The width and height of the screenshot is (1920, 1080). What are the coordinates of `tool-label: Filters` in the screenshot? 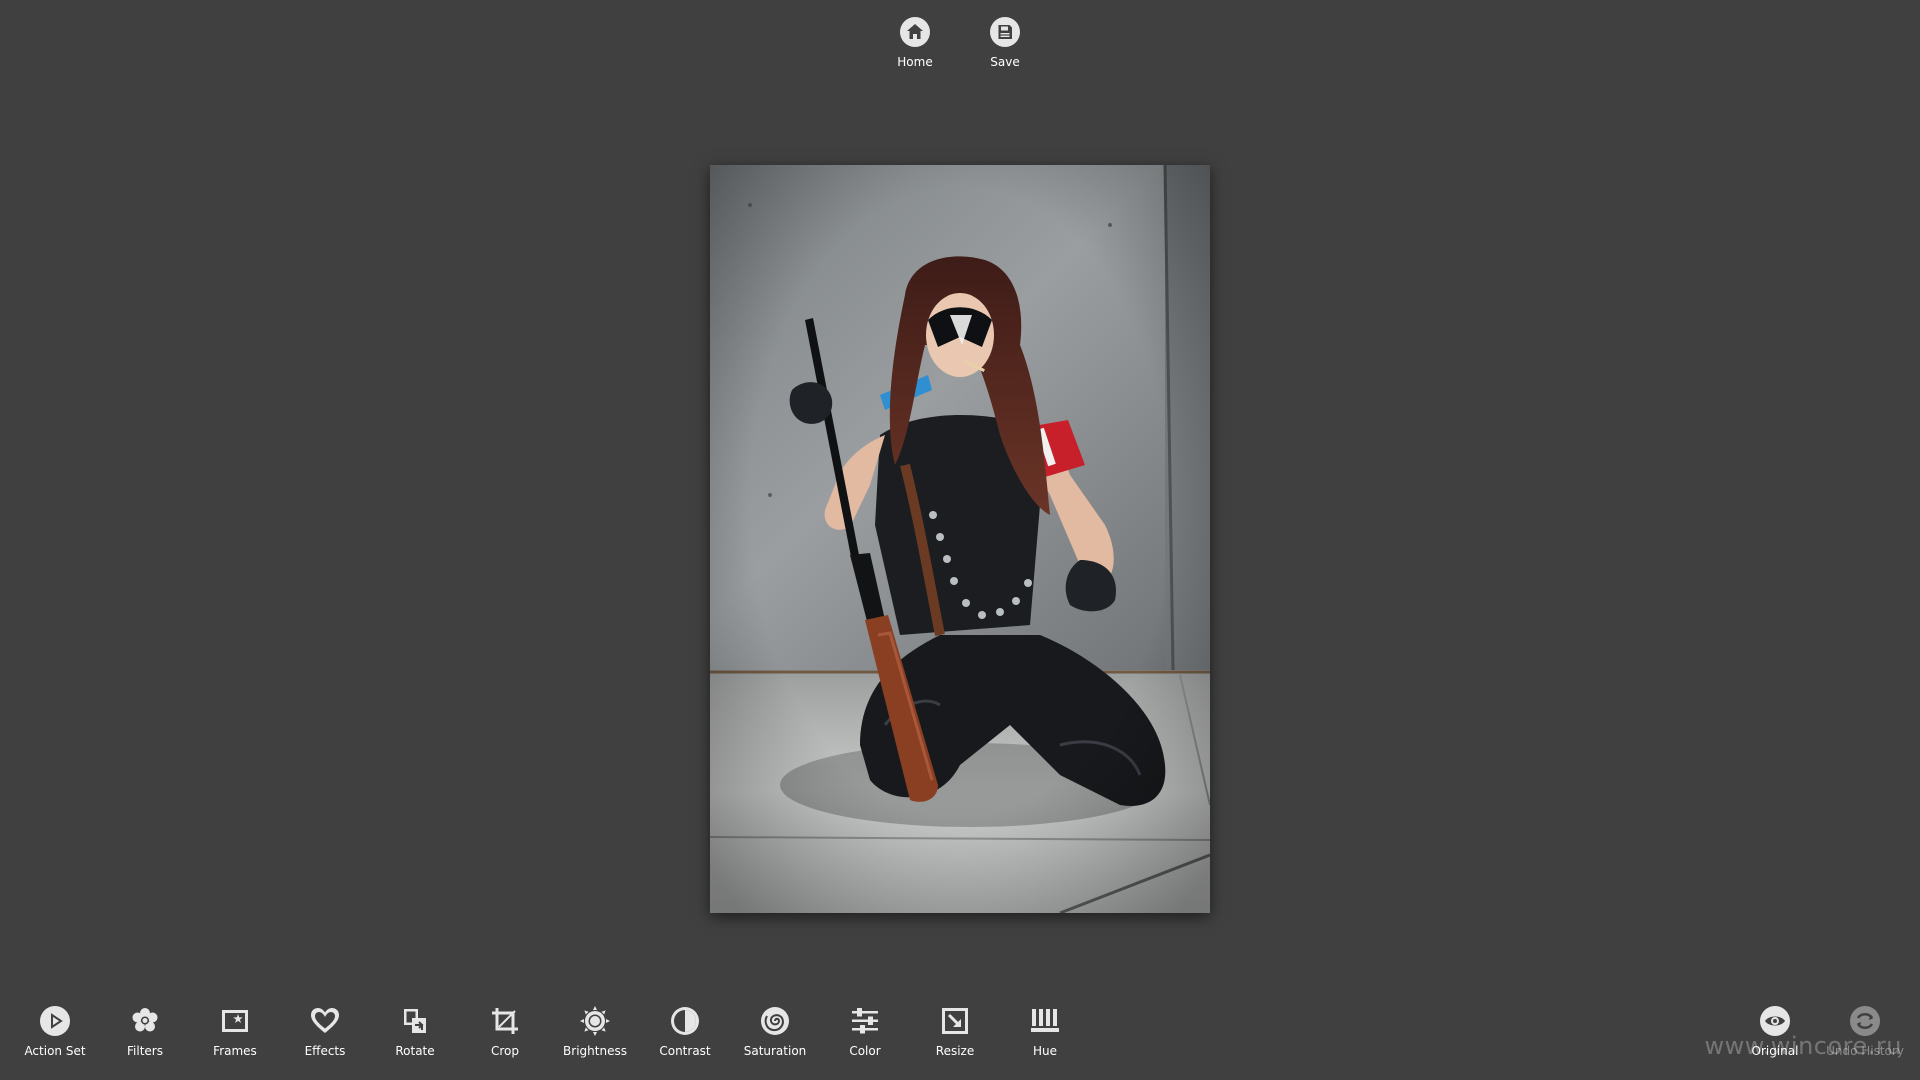 It's located at (145, 1051).